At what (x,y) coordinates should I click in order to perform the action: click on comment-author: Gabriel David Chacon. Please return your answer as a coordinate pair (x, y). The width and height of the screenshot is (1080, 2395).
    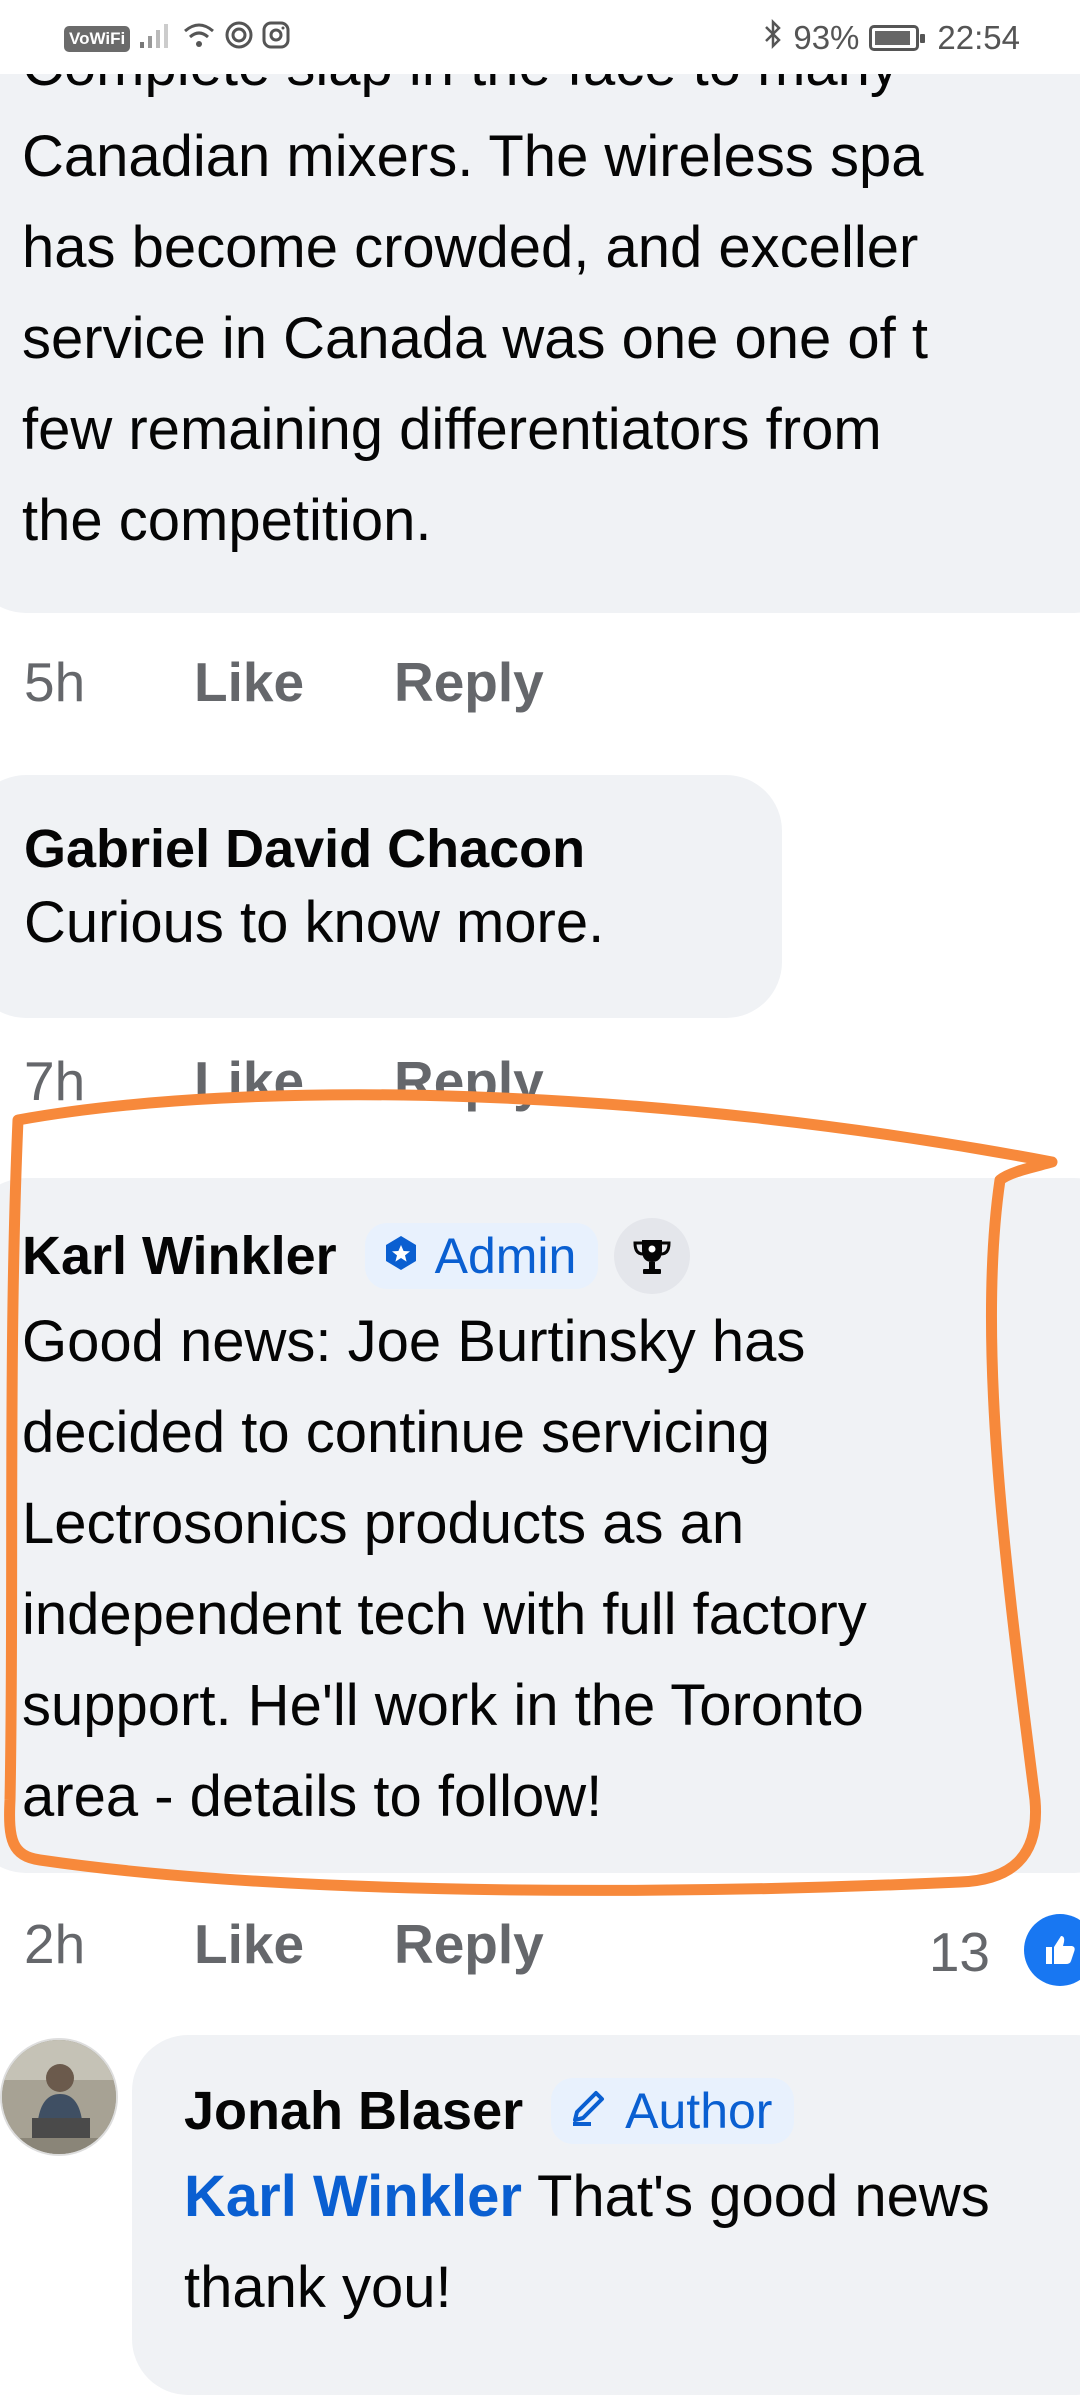
    Looking at the image, I should click on (304, 849).